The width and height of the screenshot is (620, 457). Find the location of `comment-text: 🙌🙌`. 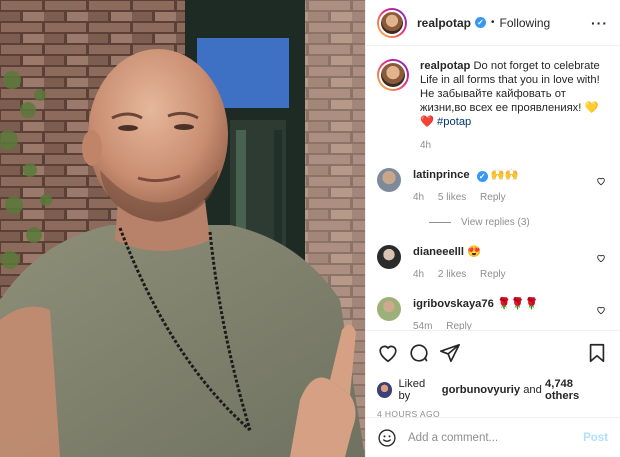

comment-text: 🙌🙌 is located at coordinates (504, 175).